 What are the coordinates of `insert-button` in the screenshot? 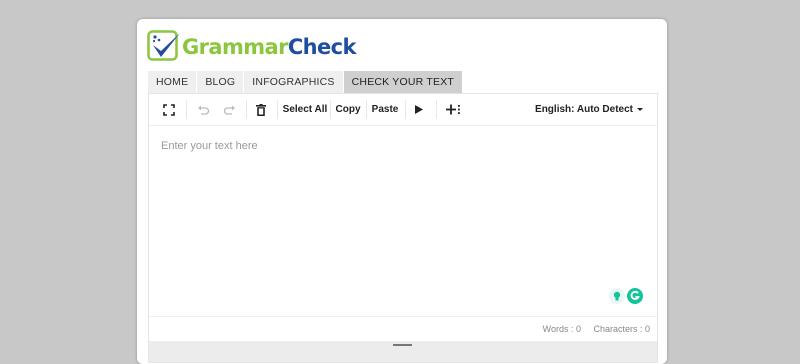 It's located at (453, 109).